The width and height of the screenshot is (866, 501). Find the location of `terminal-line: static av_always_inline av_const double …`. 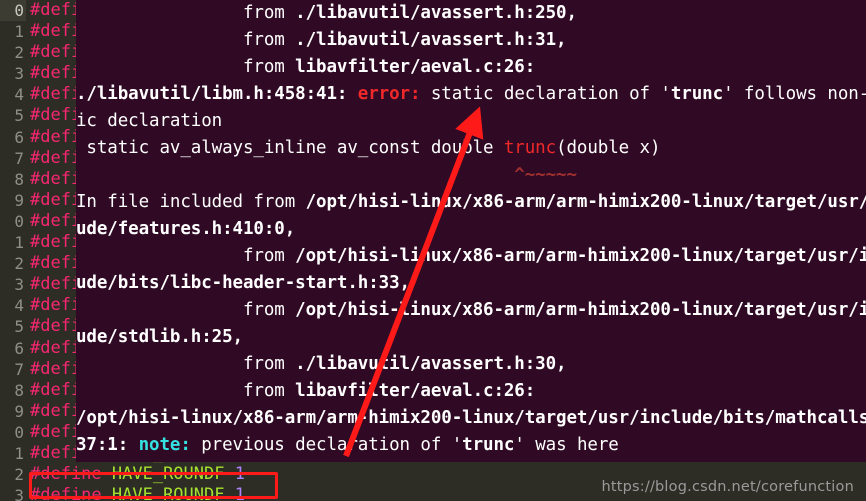

terminal-line: static av_always_inline av_const double … is located at coordinates (471, 148).